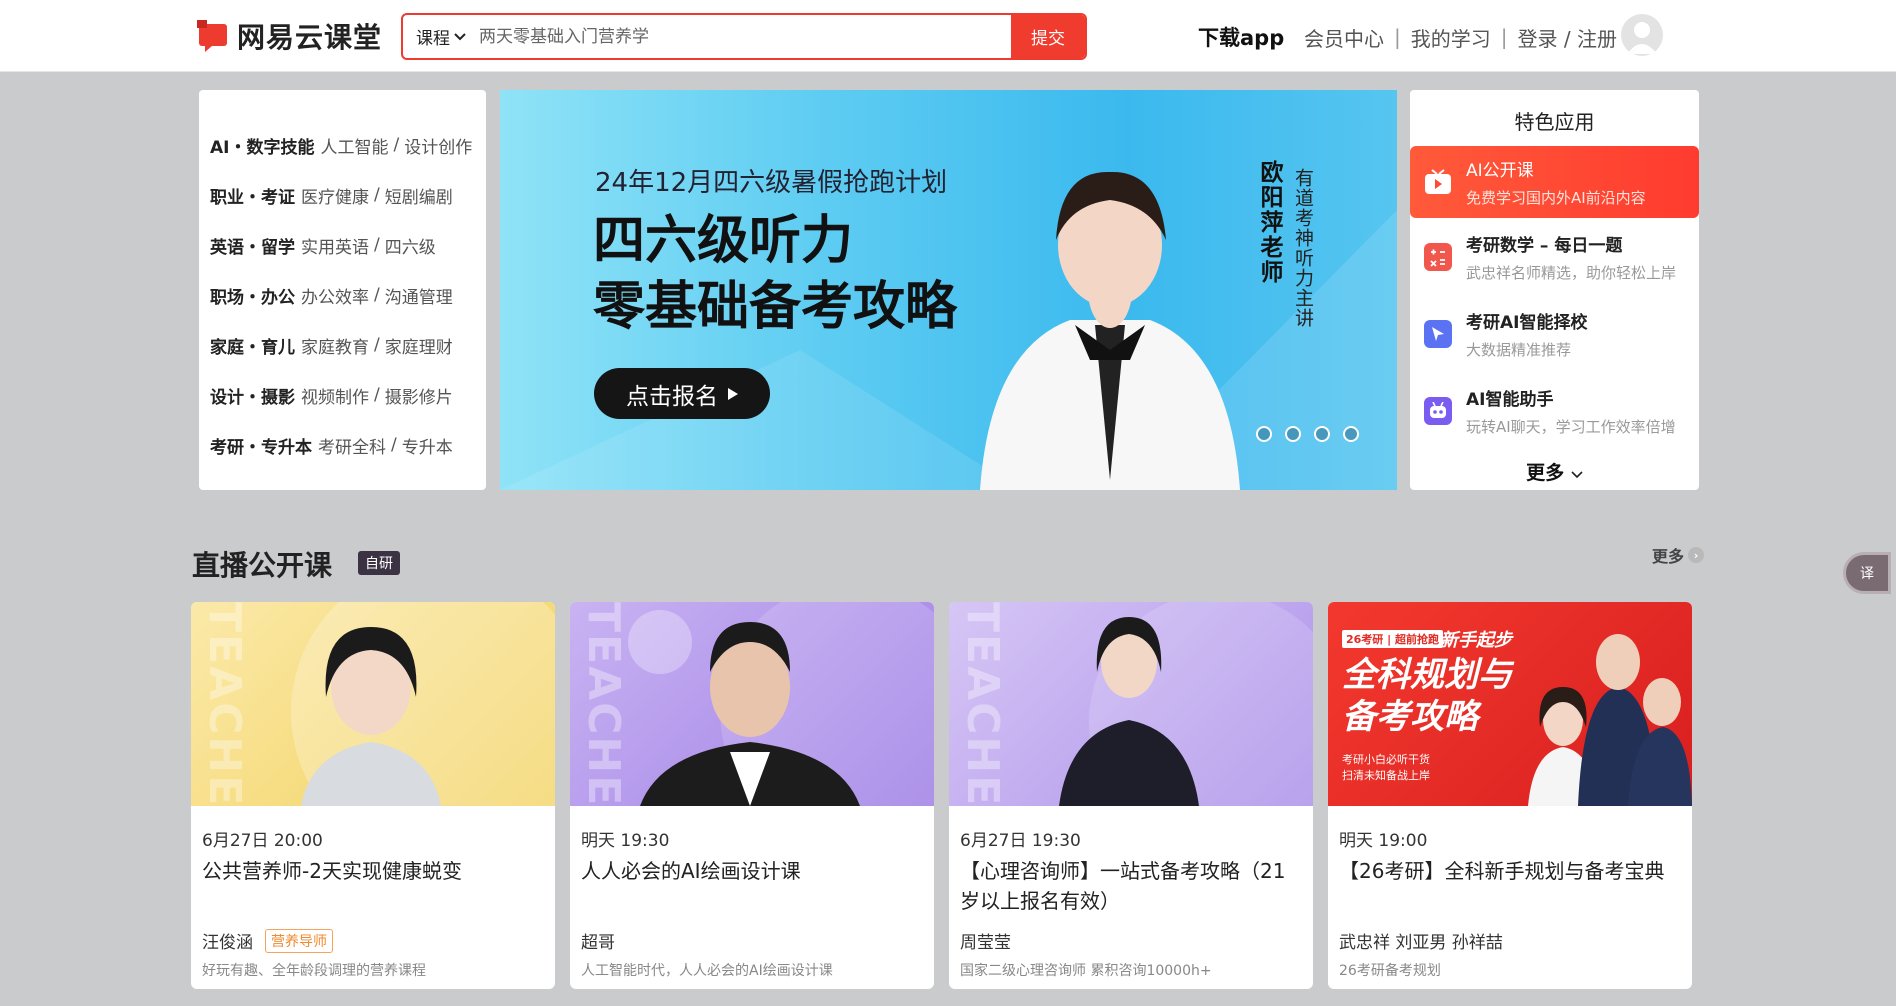 Image resolution: width=1896 pixels, height=1006 pixels. I want to click on card-time: 6月27日 20:00, so click(262, 841).